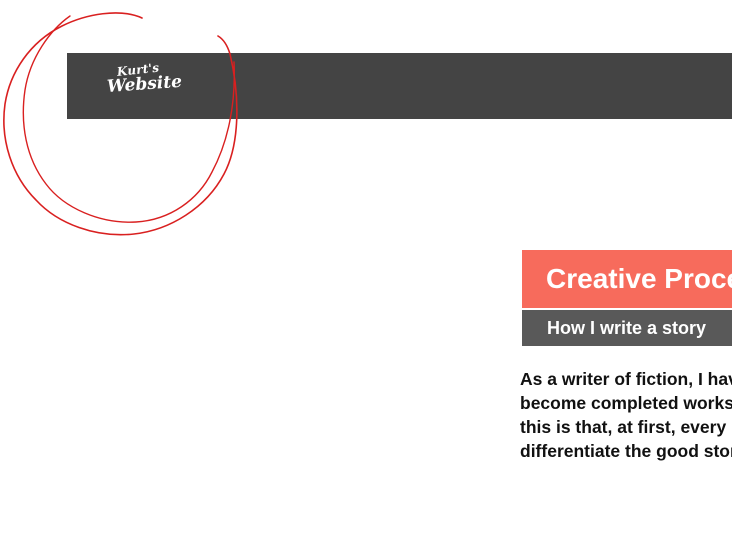  Describe the element at coordinates (627, 279) in the screenshot. I see `page-title: Creative Process` at that location.